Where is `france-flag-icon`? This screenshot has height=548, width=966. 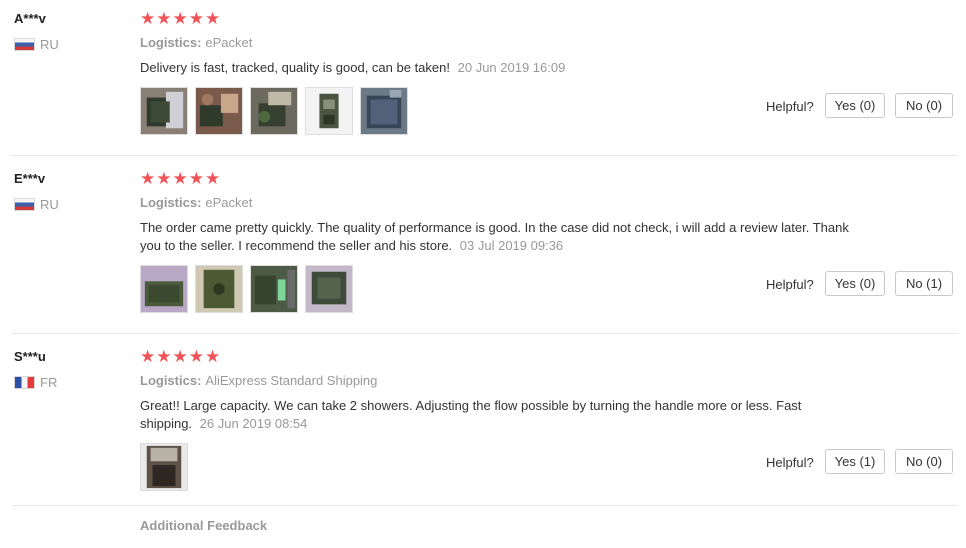
france-flag-icon is located at coordinates (24, 382).